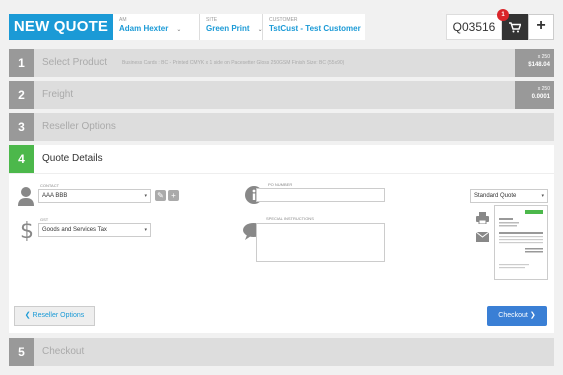 The image size is (563, 375). Describe the element at coordinates (173, 195) in the screenshot. I see `add-contact-button: +` at that location.